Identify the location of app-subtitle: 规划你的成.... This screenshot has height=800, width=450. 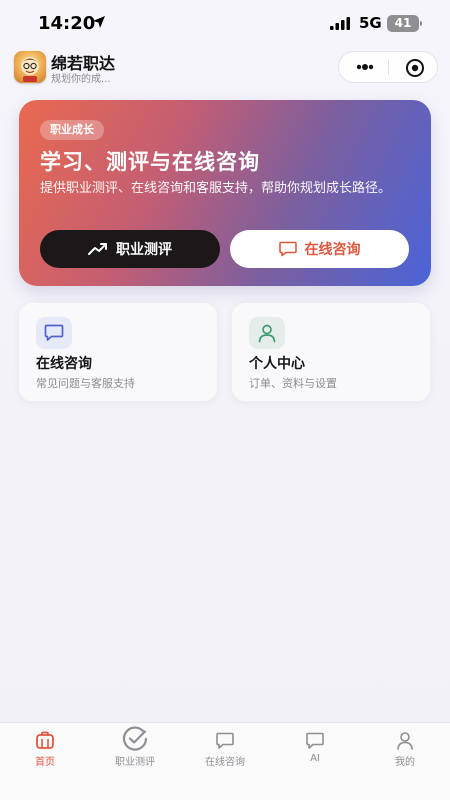
(81, 79).